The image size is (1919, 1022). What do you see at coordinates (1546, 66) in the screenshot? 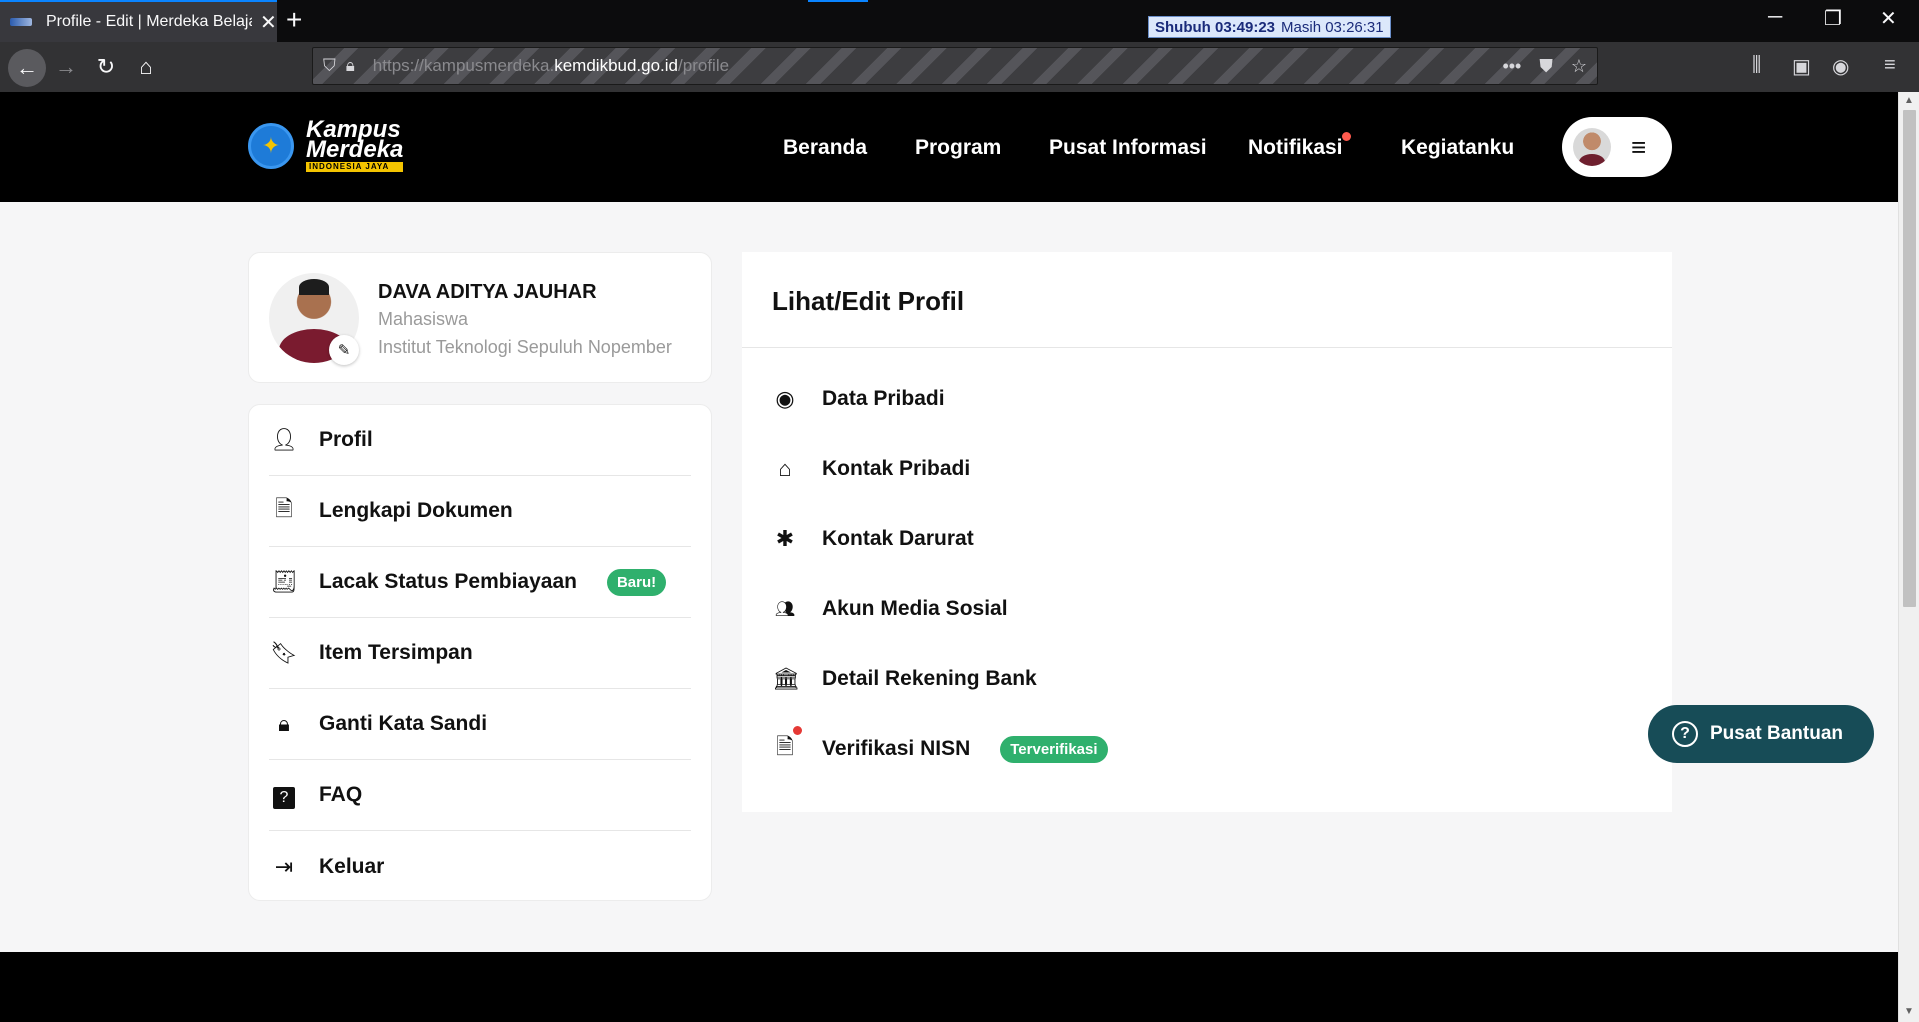
I see `pocket-icon: ⛊` at bounding box center [1546, 66].